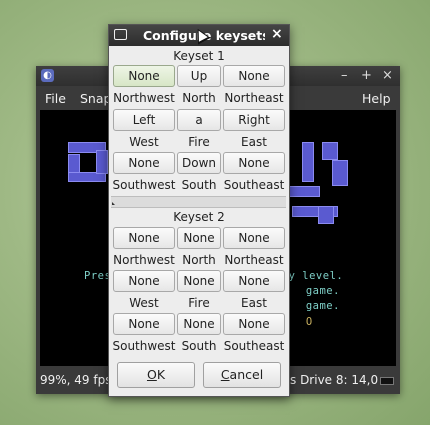  Describe the element at coordinates (246, 374) in the screenshot. I see `cancel-label-rest: ancel` at that location.